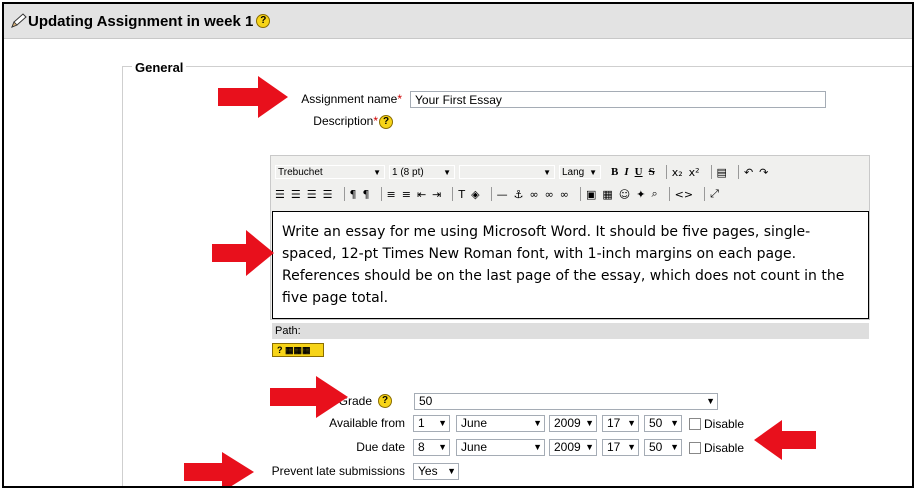 This screenshot has width=918, height=492. What do you see at coordinates (570, 331) in the screenshot?
I see `editor-path-bar: Path:` at bounding box center [570, 331].